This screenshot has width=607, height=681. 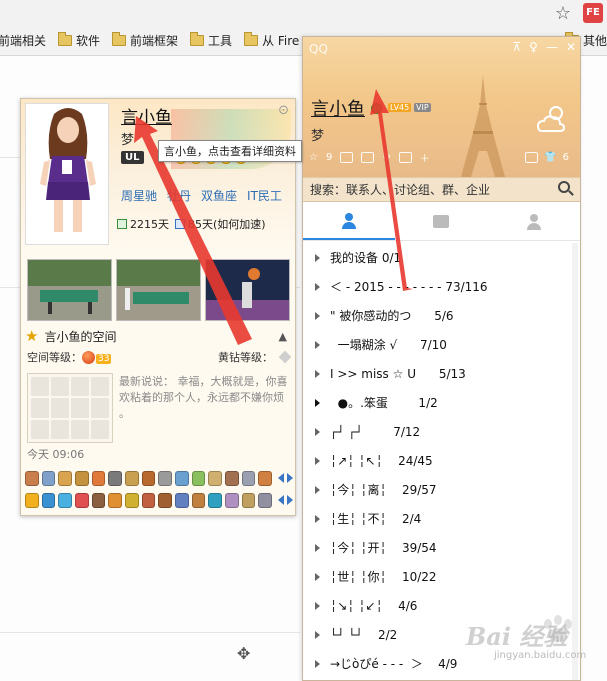 I want to click on contact-group-row: ╎生╎ ╎不╎ 2/4, so click(x=441, y=518).